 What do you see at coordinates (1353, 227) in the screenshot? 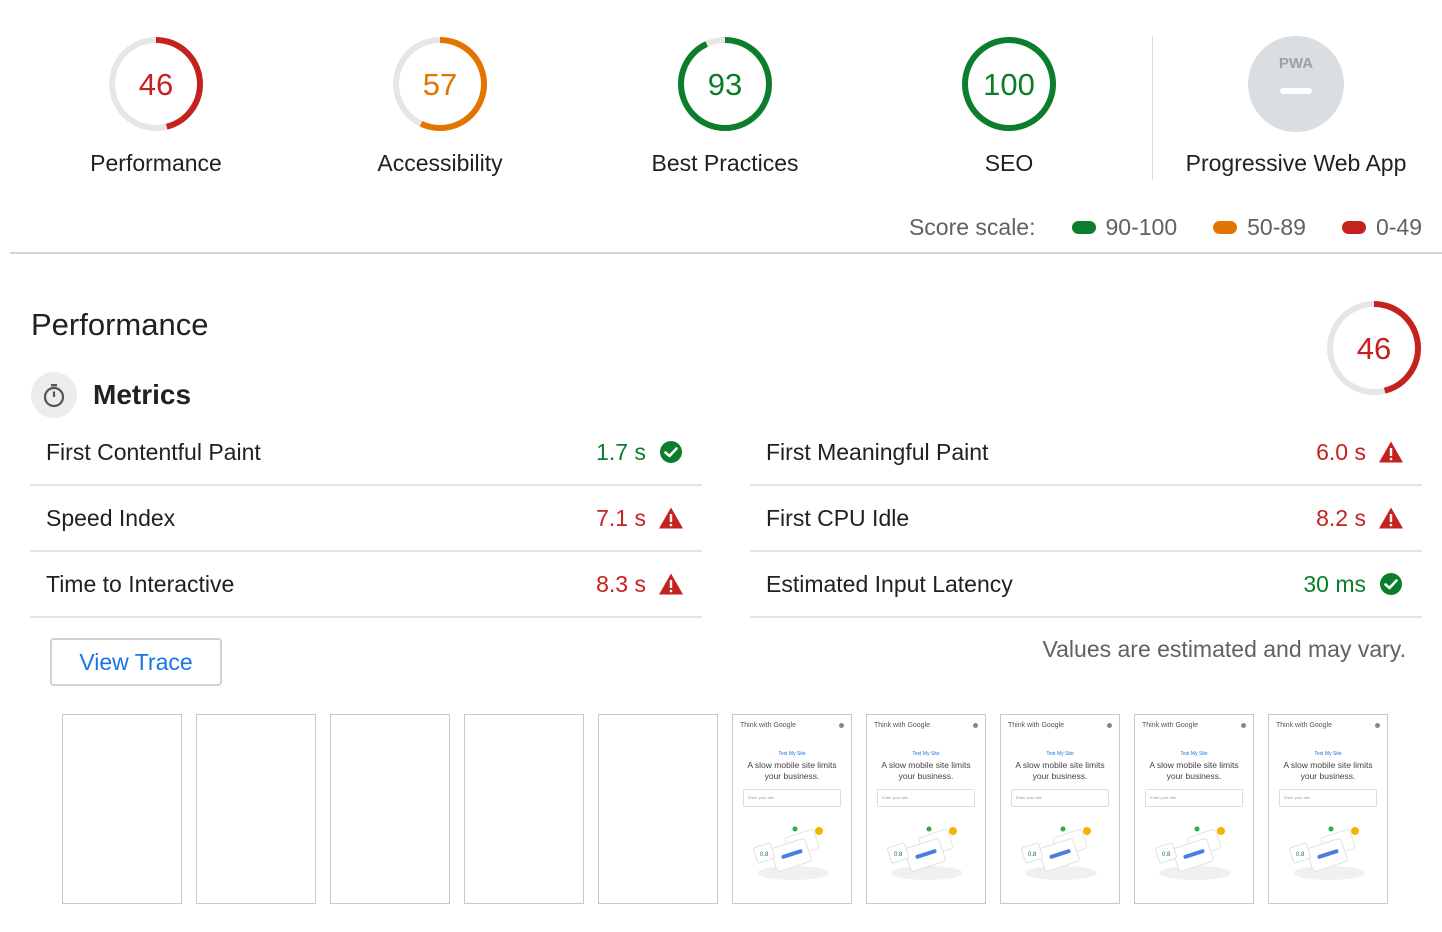
I see `score-scale-swatch-fail` at bounding box center [1353, 227].